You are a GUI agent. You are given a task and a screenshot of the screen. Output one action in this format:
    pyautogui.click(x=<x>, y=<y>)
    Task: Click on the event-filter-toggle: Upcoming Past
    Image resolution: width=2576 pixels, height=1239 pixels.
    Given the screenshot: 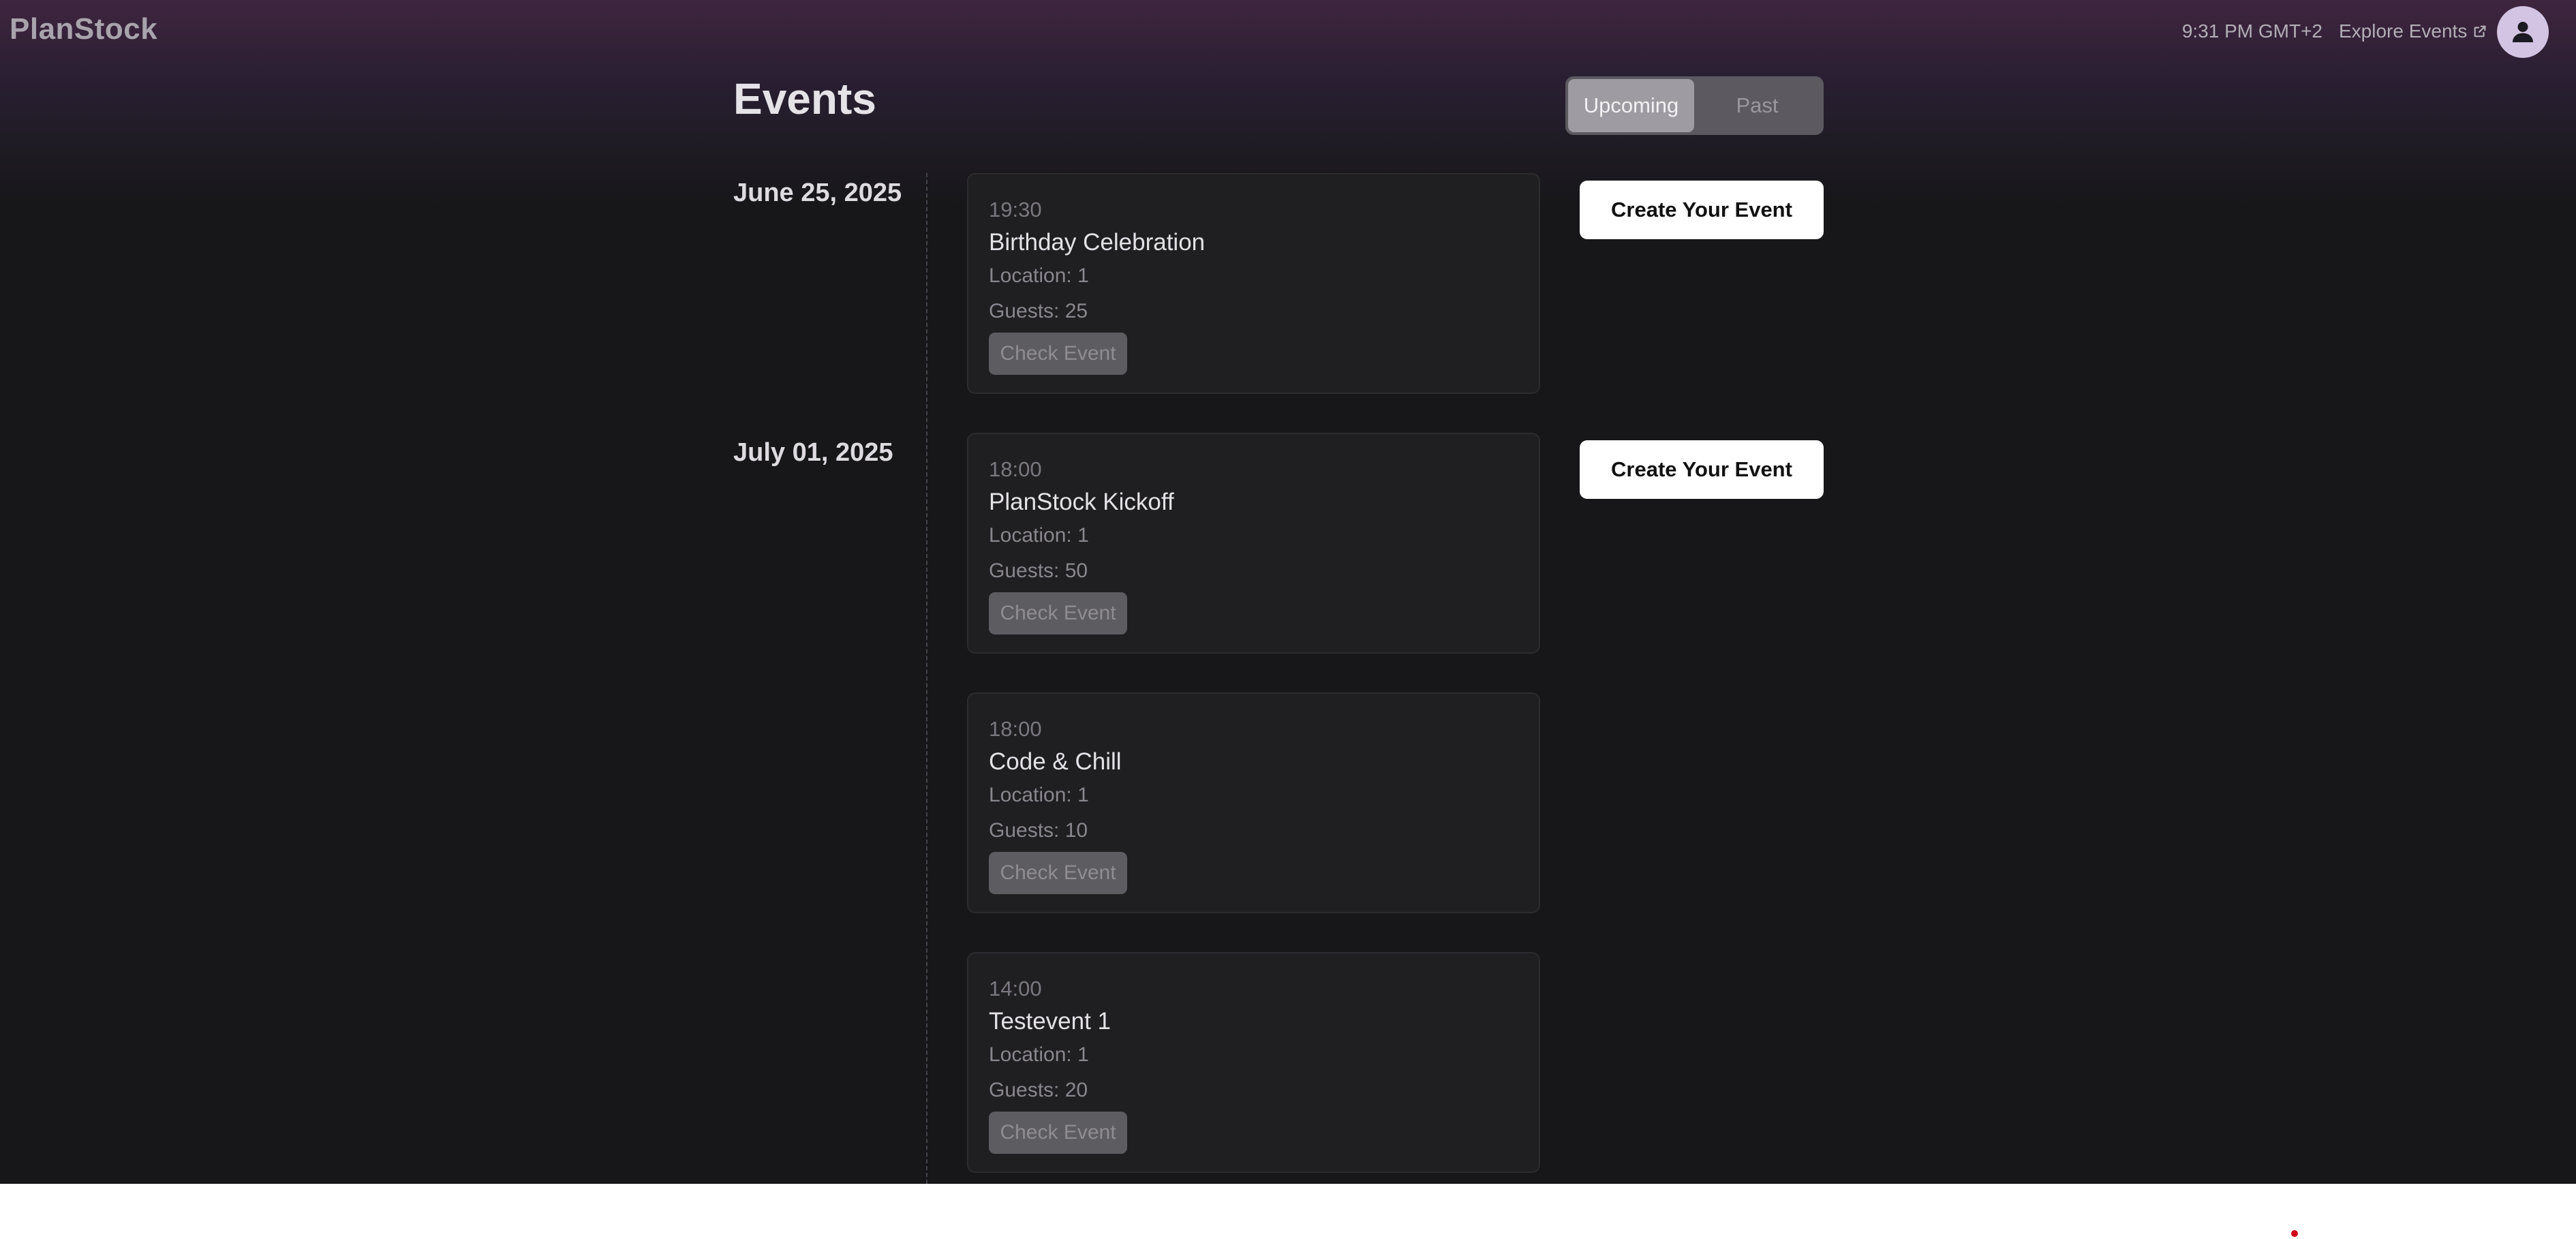 What is the action you would take?
    pyautogui.click(x=1694, y=105)
    